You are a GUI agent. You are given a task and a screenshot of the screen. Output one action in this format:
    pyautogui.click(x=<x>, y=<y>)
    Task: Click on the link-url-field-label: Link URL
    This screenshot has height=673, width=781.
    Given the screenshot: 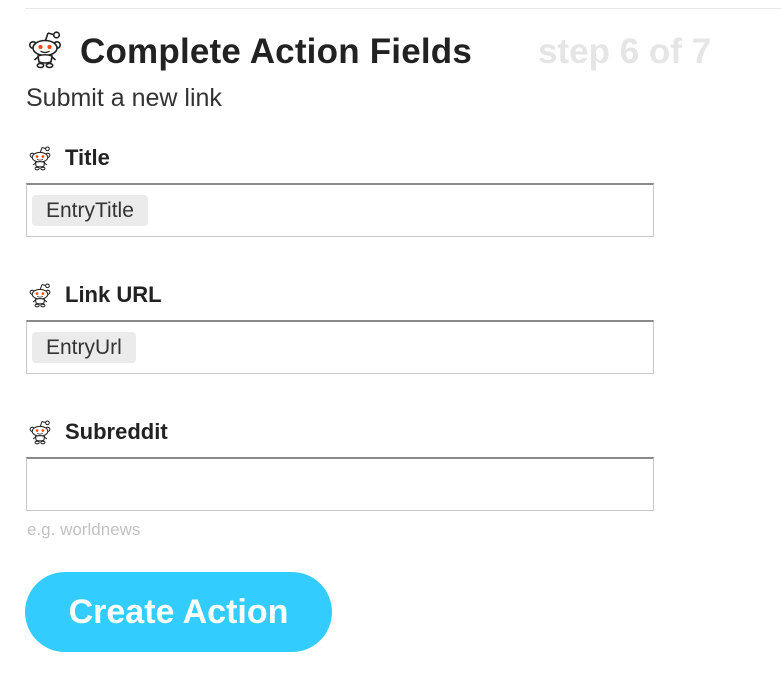 What is the action you would take?
    pyautogui.click(x=227, y=295)
    